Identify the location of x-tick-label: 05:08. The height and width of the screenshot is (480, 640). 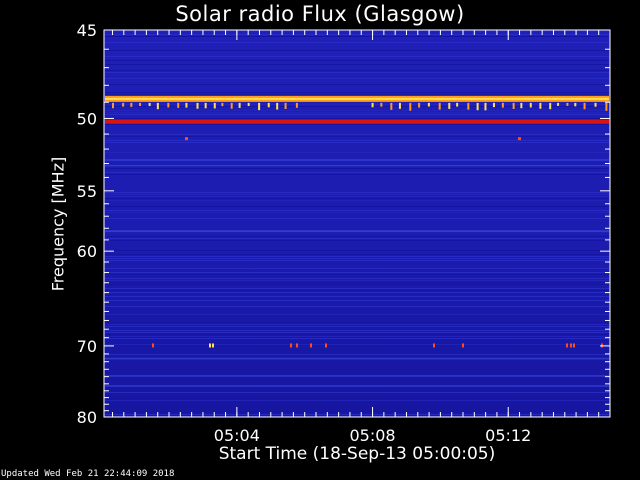
(372, 435).